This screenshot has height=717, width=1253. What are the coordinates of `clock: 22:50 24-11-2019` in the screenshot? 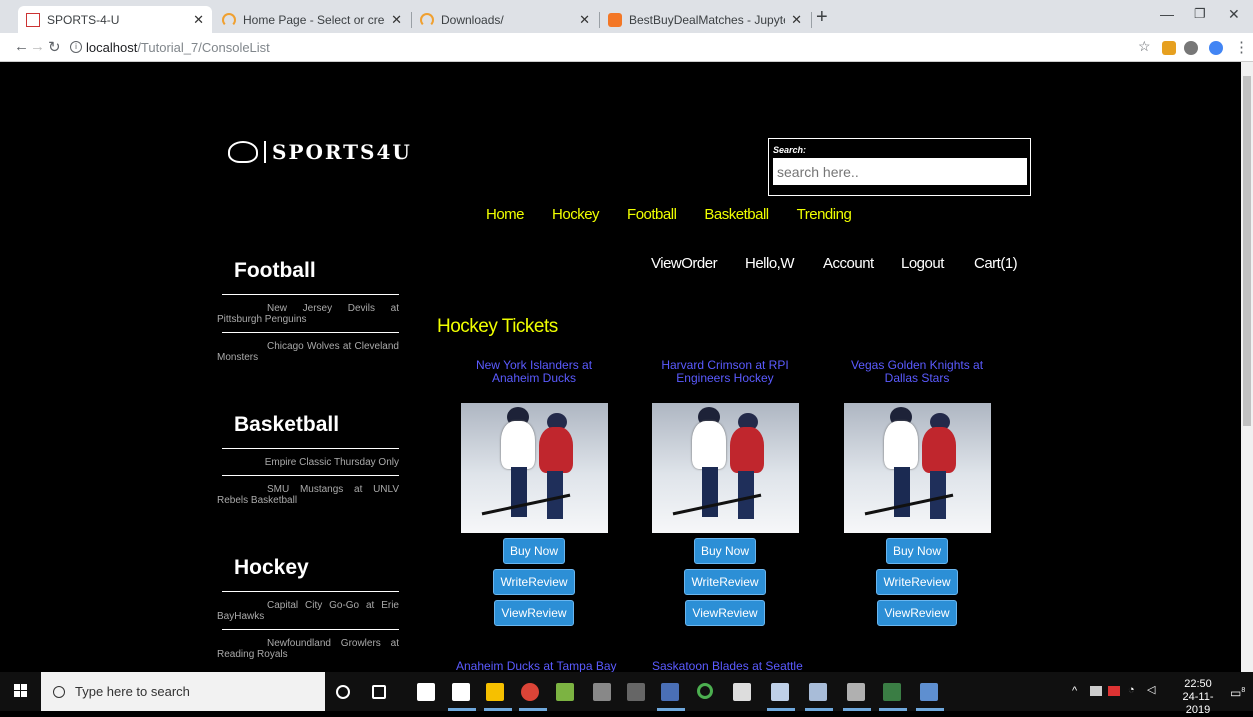 It's located at (1198, 697).